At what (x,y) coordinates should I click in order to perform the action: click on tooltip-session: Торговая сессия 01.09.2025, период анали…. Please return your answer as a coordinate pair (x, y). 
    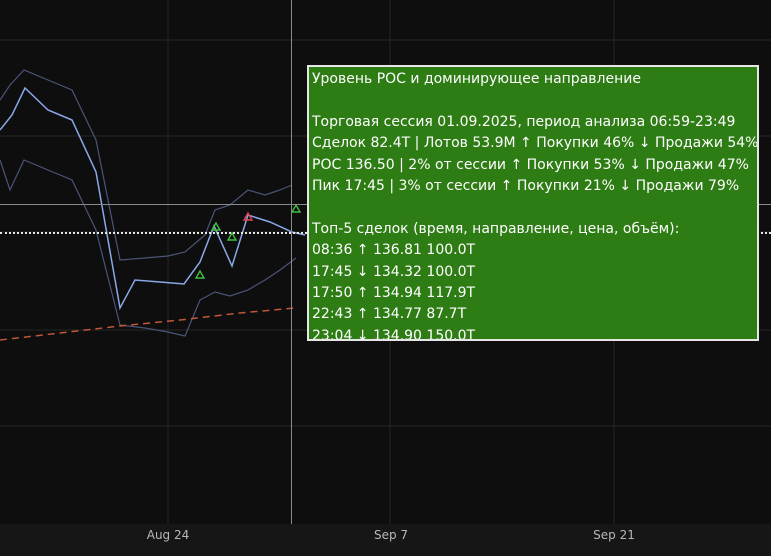
    Looking at the image, I should click on (524, 121).